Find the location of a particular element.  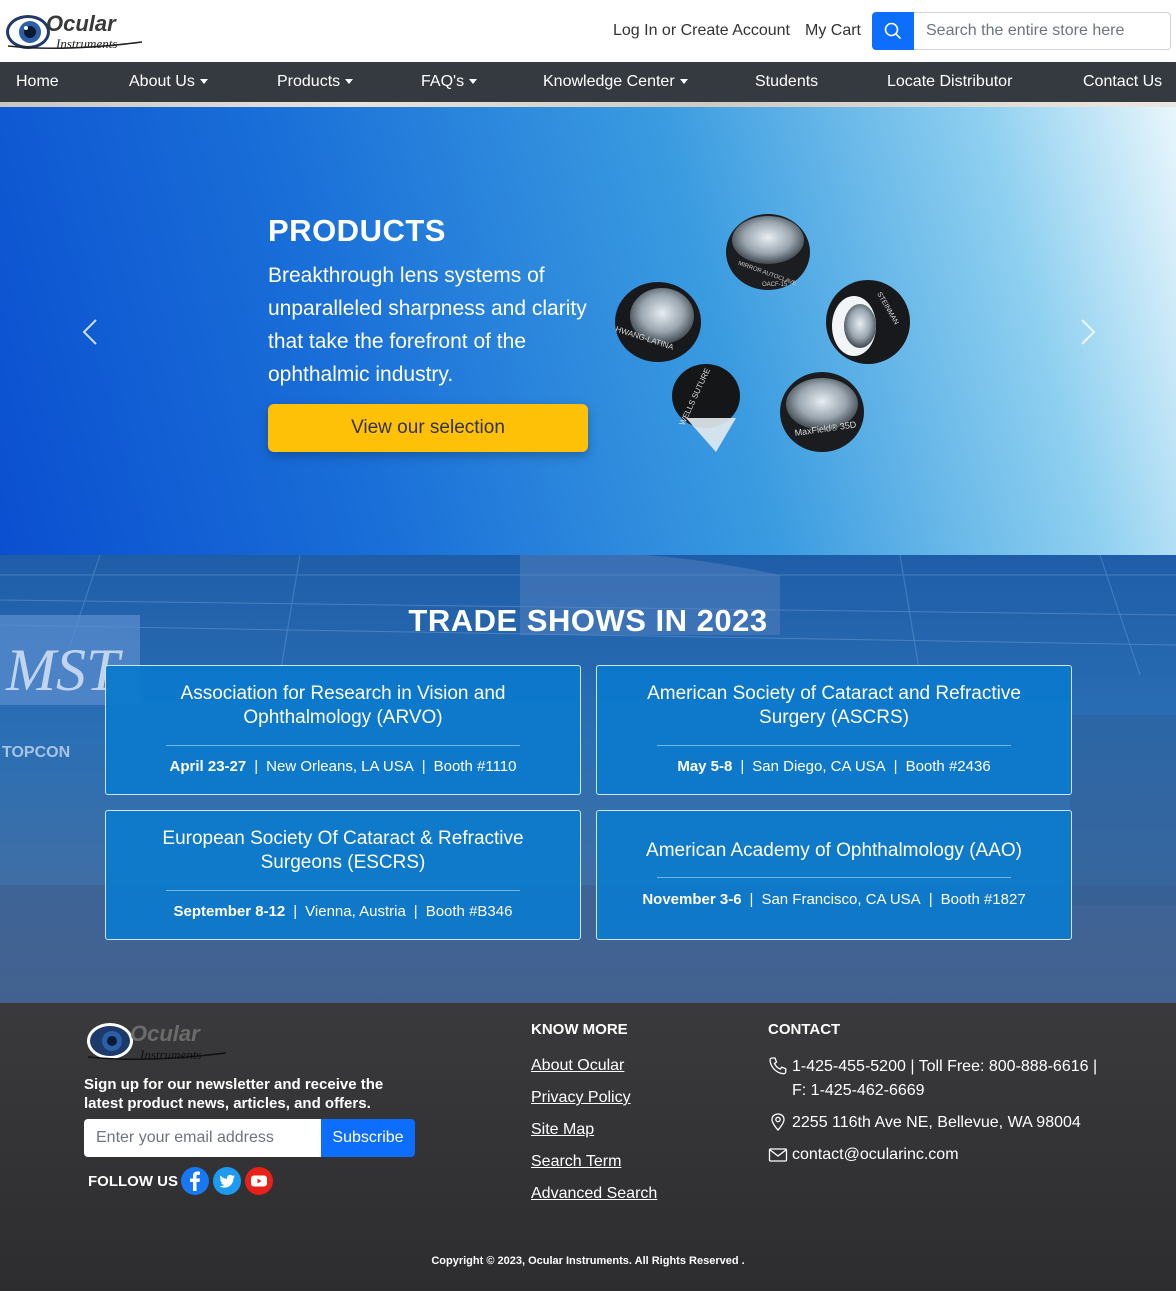

nav-item-products: Products is located at coordinates (315, 82).